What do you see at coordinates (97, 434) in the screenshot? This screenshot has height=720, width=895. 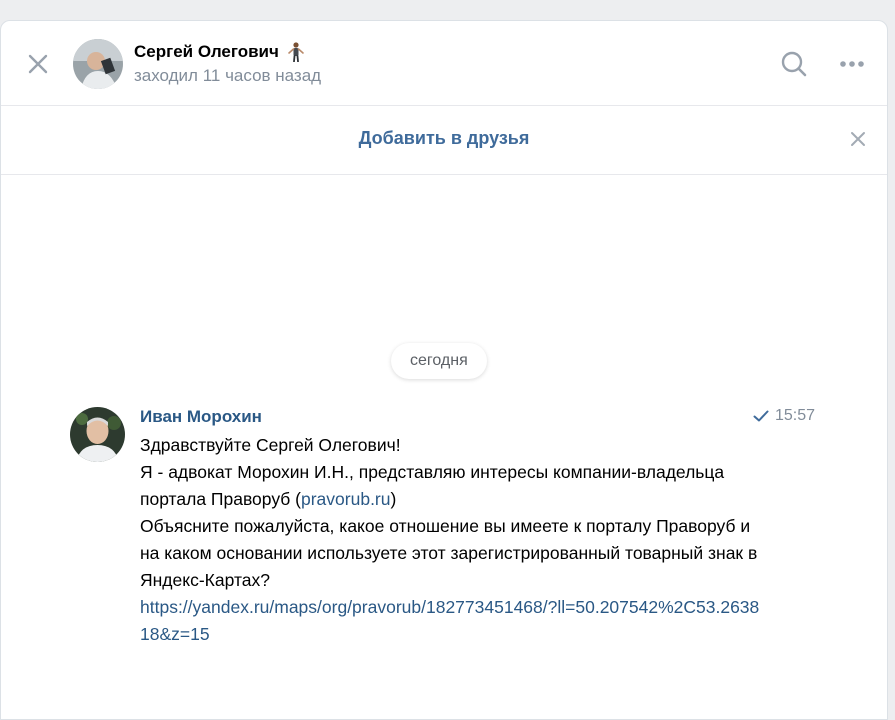 I see `message-author-avatar` at bounding box center [97, 434].